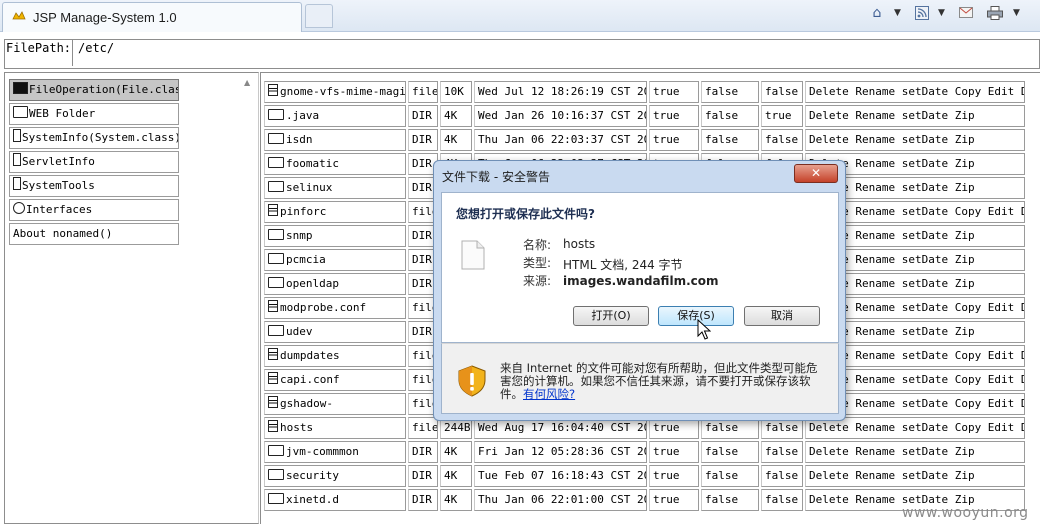 The width and height of the screenshot is (1040, 524). Describe the element at coordinates (319, 16) in the screenshot. I see `new-tab-button` at that location.